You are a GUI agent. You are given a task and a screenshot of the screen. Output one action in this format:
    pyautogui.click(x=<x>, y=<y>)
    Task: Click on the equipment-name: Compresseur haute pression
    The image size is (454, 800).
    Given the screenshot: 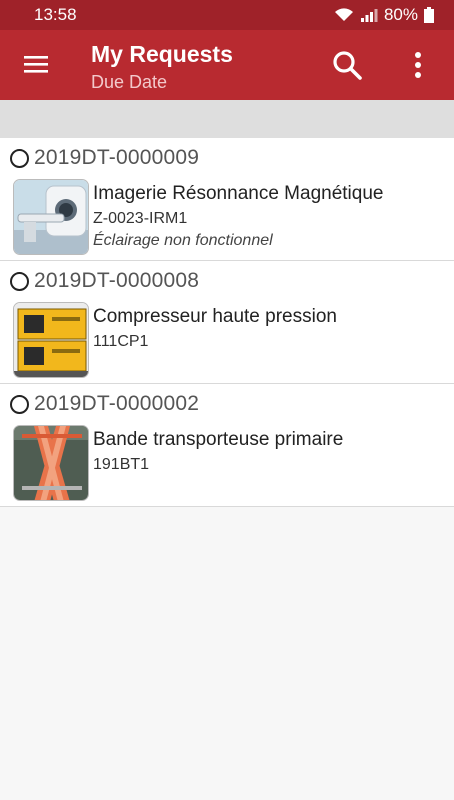 What is the action you would take?
    pyautogui.click(x=215, y=316)
    